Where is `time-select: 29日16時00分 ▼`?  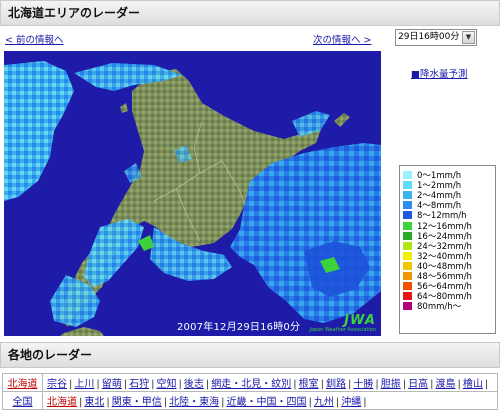
time-select: 29日16時00分 ▼ is located at coordinates (436, 37).